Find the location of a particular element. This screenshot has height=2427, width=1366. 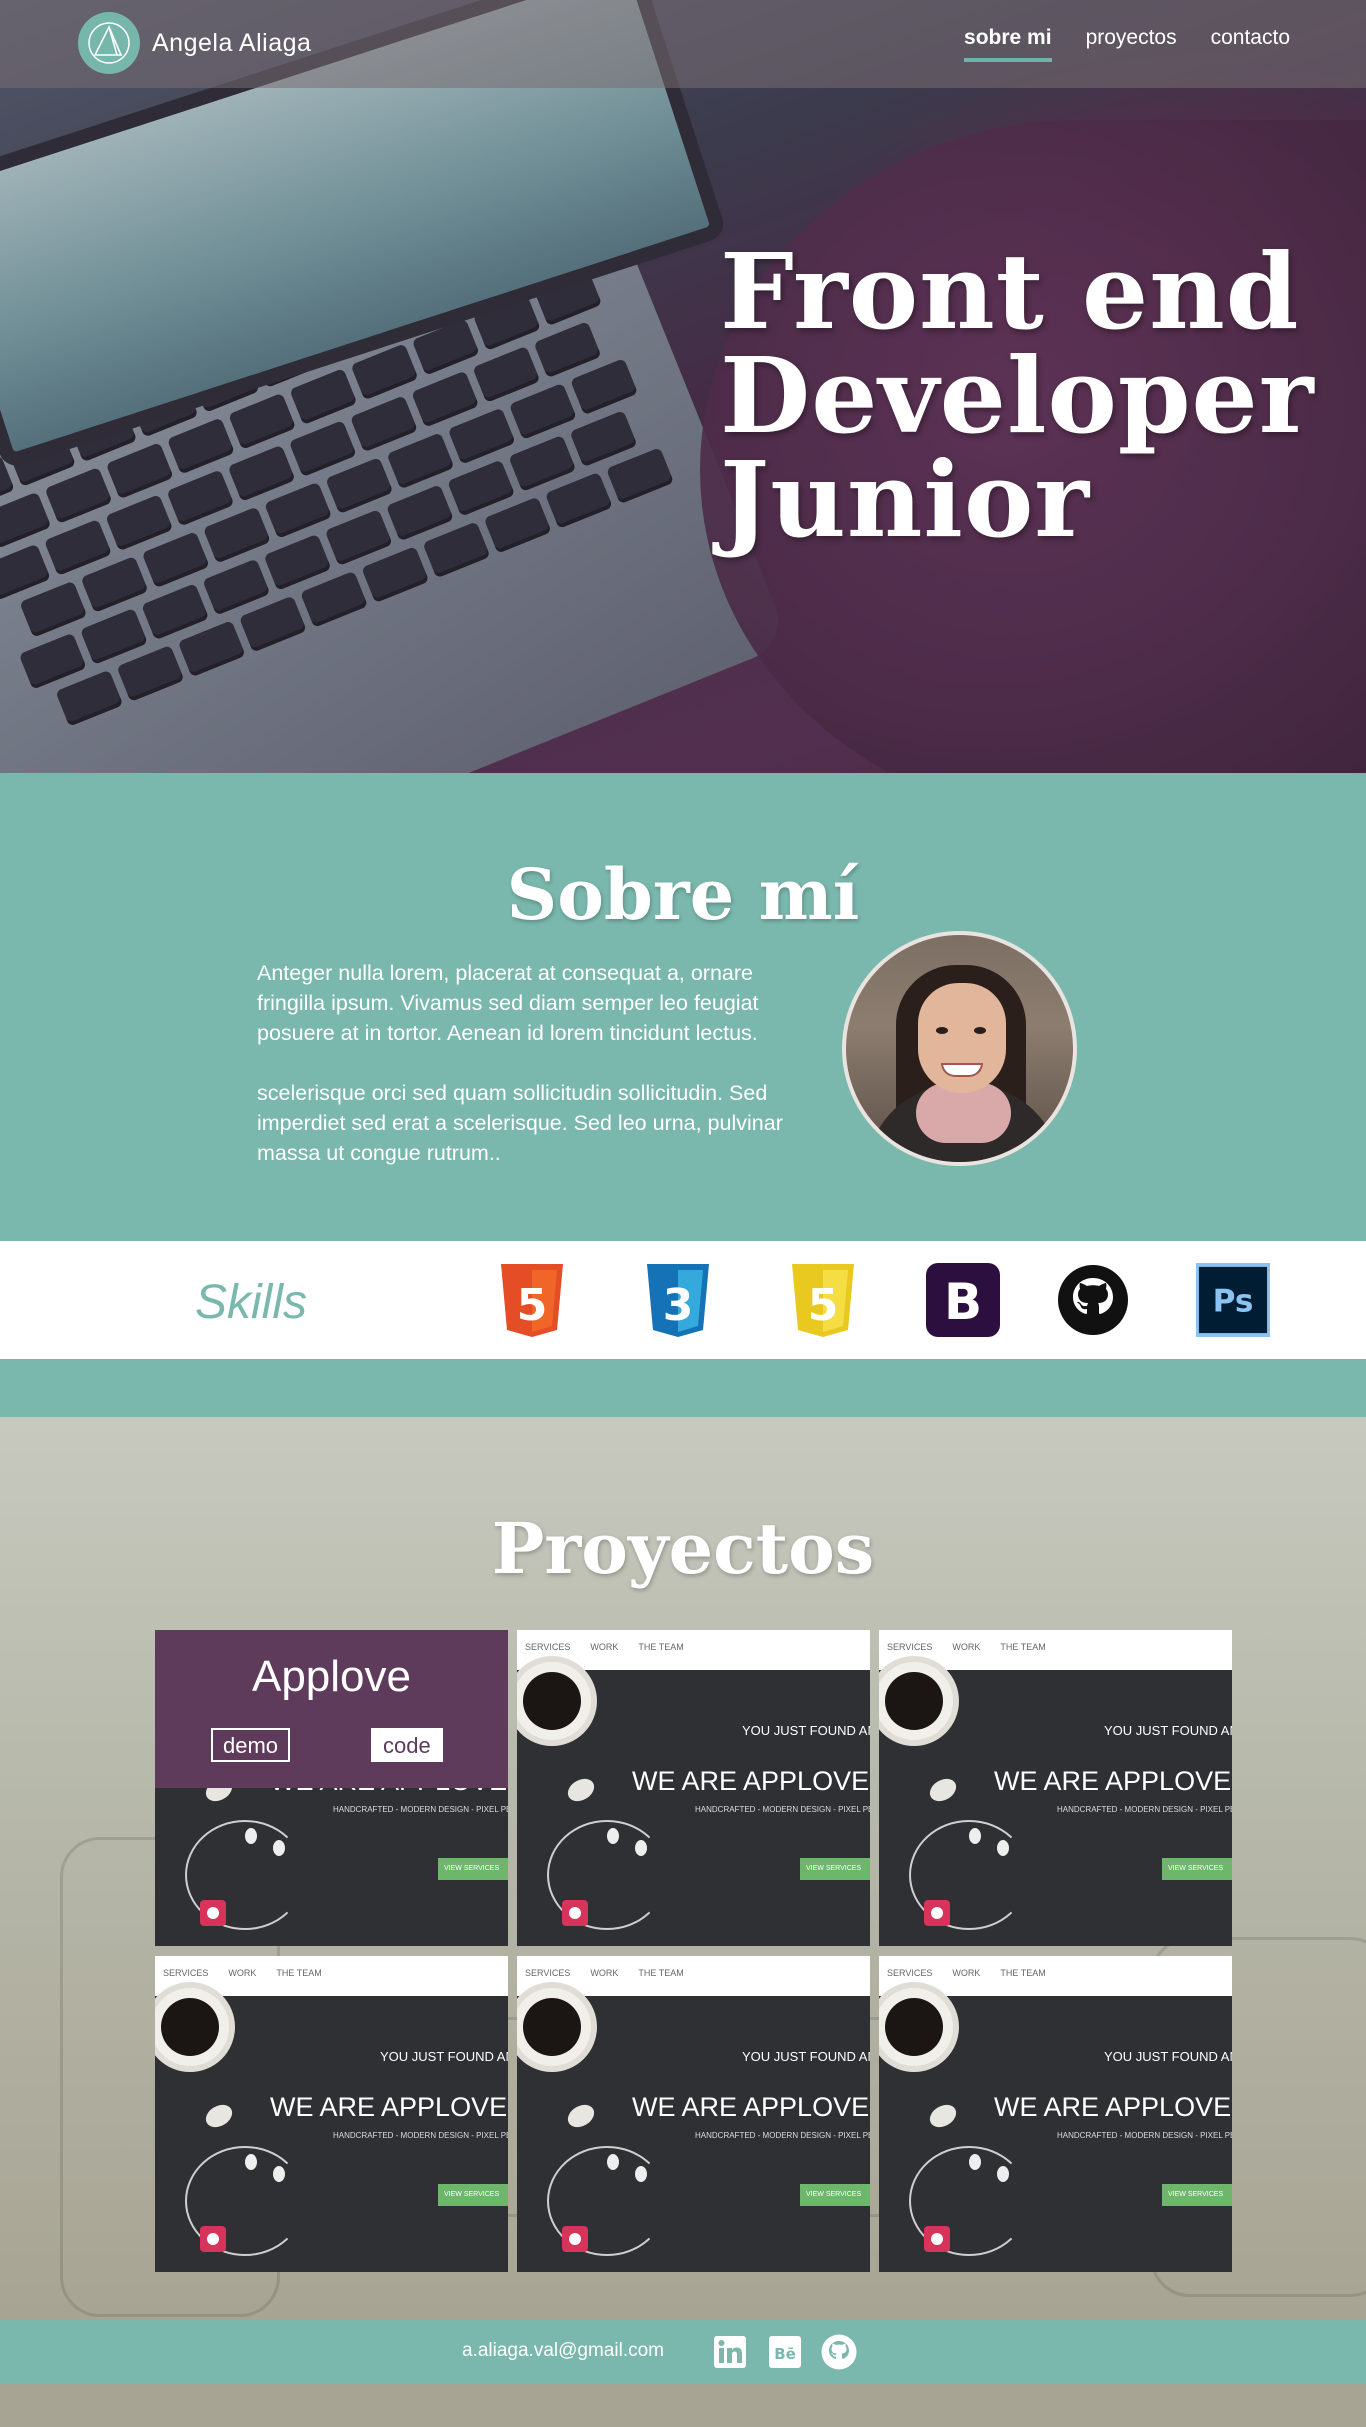

svg-text: Bē is located at coordinates (785, 2354).